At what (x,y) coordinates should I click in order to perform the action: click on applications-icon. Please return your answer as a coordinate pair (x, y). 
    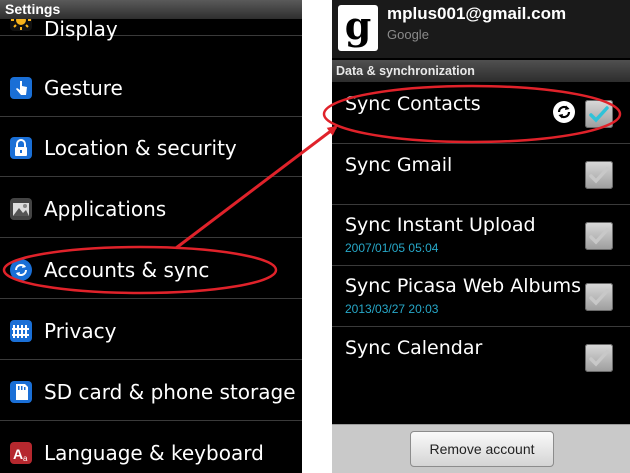
    Looking at the image, I should click on (21, 209).